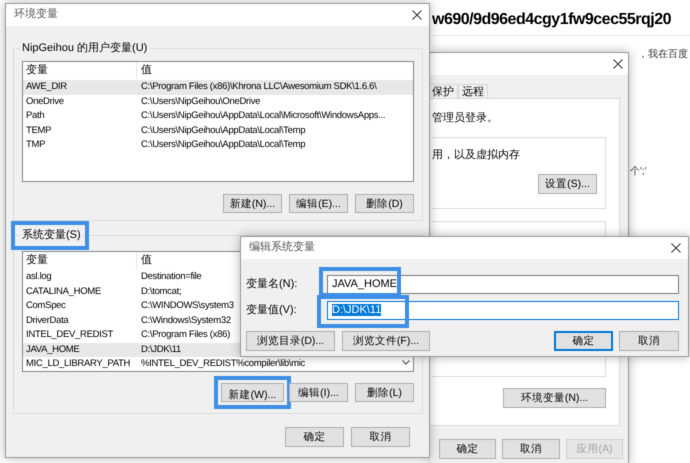 The width and height of the screenshot is (690, 463). What do you see at coordinates (223, 364) in the screenshot?
I see `variable-value: %INTEL_DEV_REDIST%compiler\lib\mic` at bounding box center [223, 364].